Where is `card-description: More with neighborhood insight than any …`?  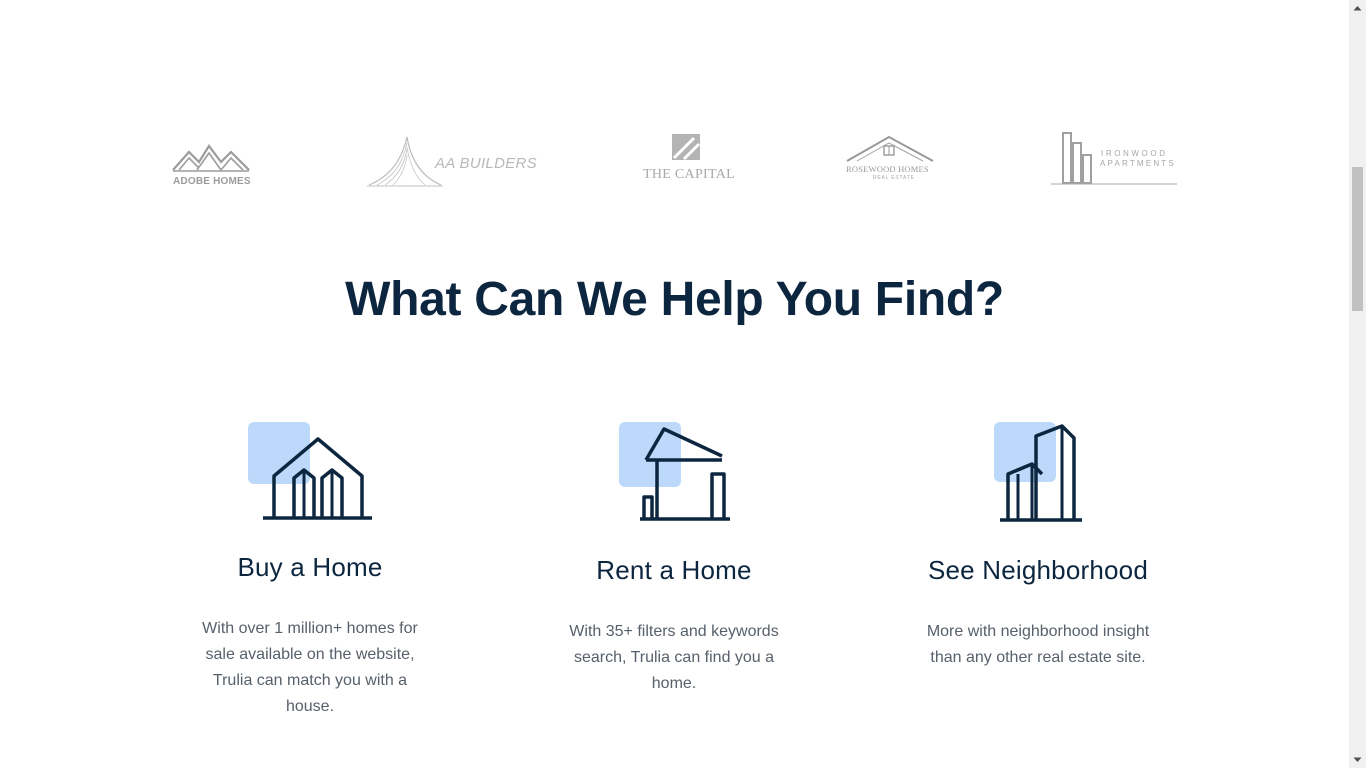
card-description: More with neighborhood insight than any … is located at coordinates (1038, 644).